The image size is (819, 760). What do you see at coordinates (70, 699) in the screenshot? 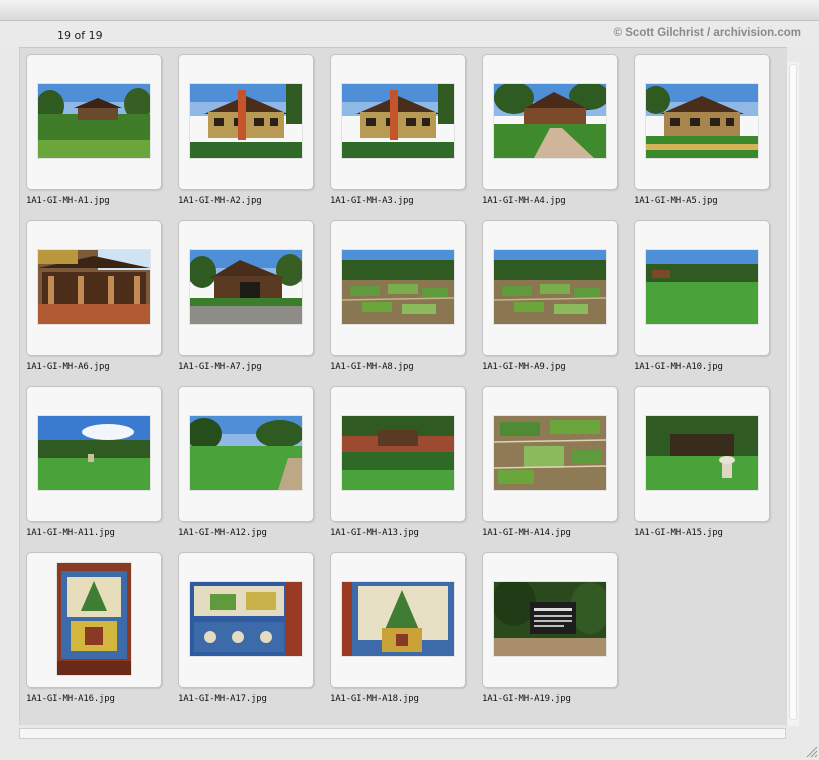
I see `thumbnail-filename: 1A1-GI-MH-A16.jpg` at bounding box center [70, 699].